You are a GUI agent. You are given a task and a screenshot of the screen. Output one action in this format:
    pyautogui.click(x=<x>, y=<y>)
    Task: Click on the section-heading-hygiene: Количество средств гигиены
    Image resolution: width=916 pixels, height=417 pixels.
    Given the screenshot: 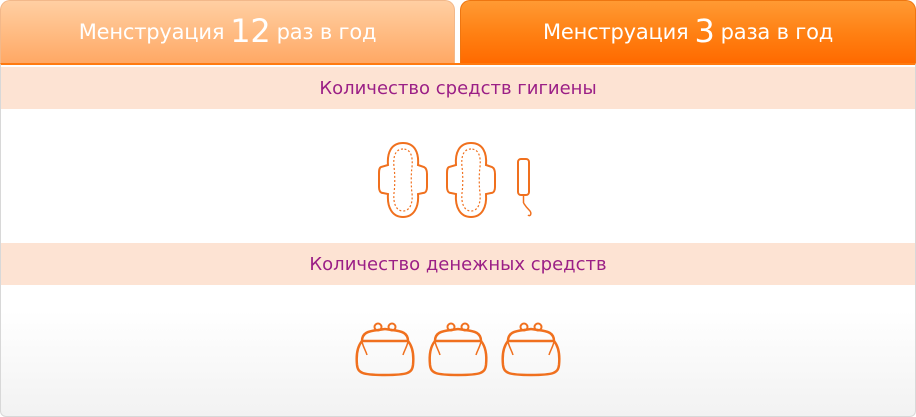 What is the action you would take?
    pyautogui.click(x=458, y=88)
    